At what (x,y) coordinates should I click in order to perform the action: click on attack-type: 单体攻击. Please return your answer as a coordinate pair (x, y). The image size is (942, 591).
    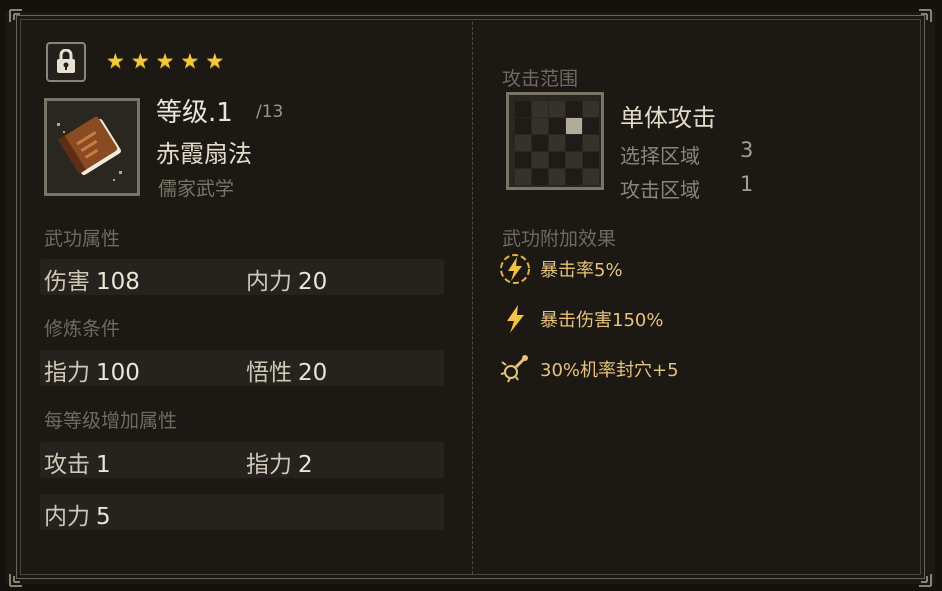
    Looking at the image, I should click on (668, 118).